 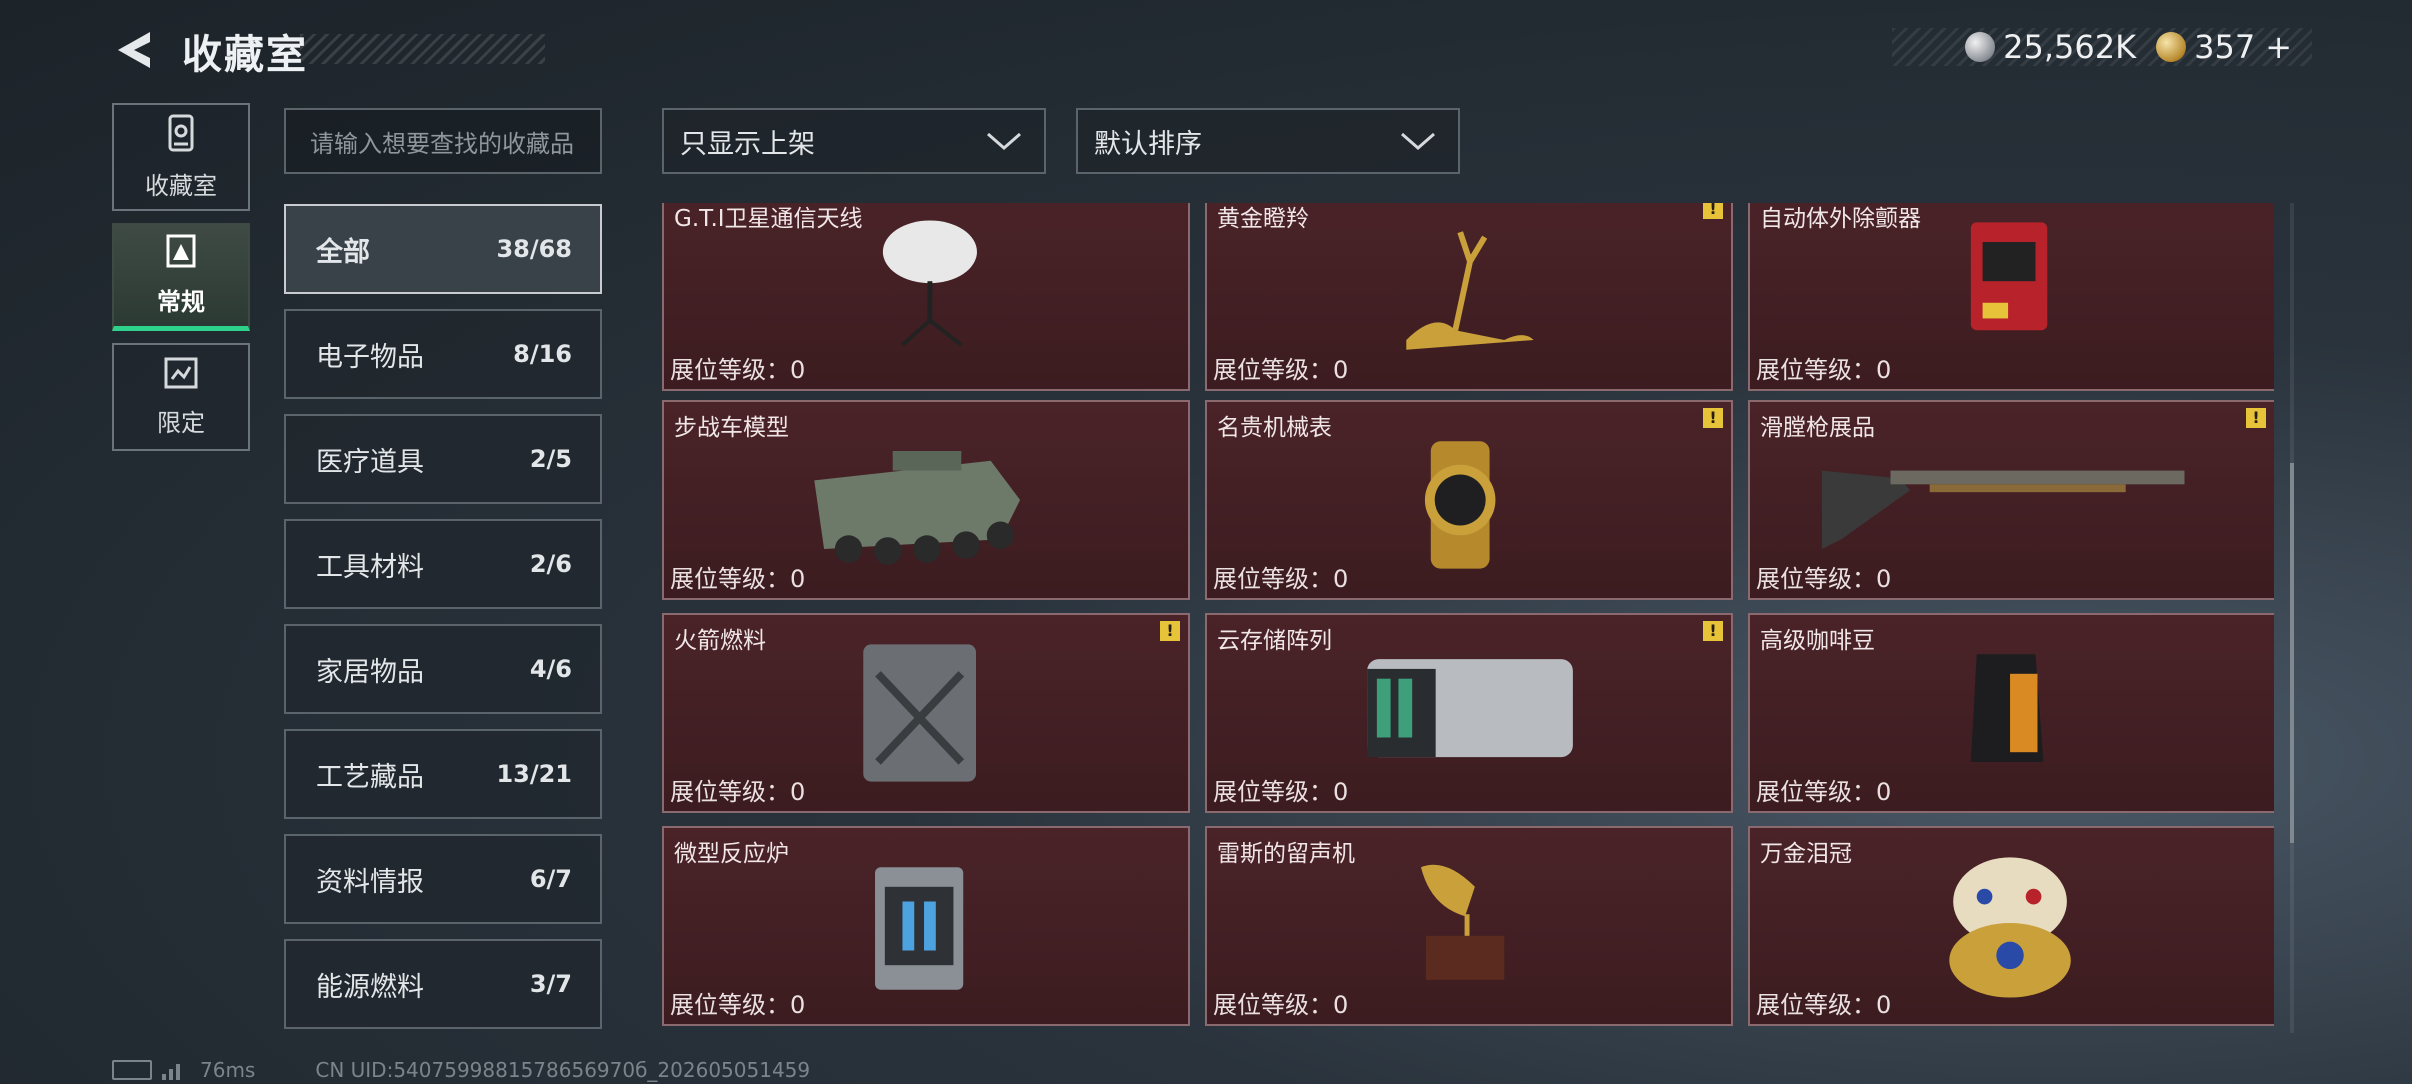 I want to click on category-count: 13/21, so click(x=534, y=774).